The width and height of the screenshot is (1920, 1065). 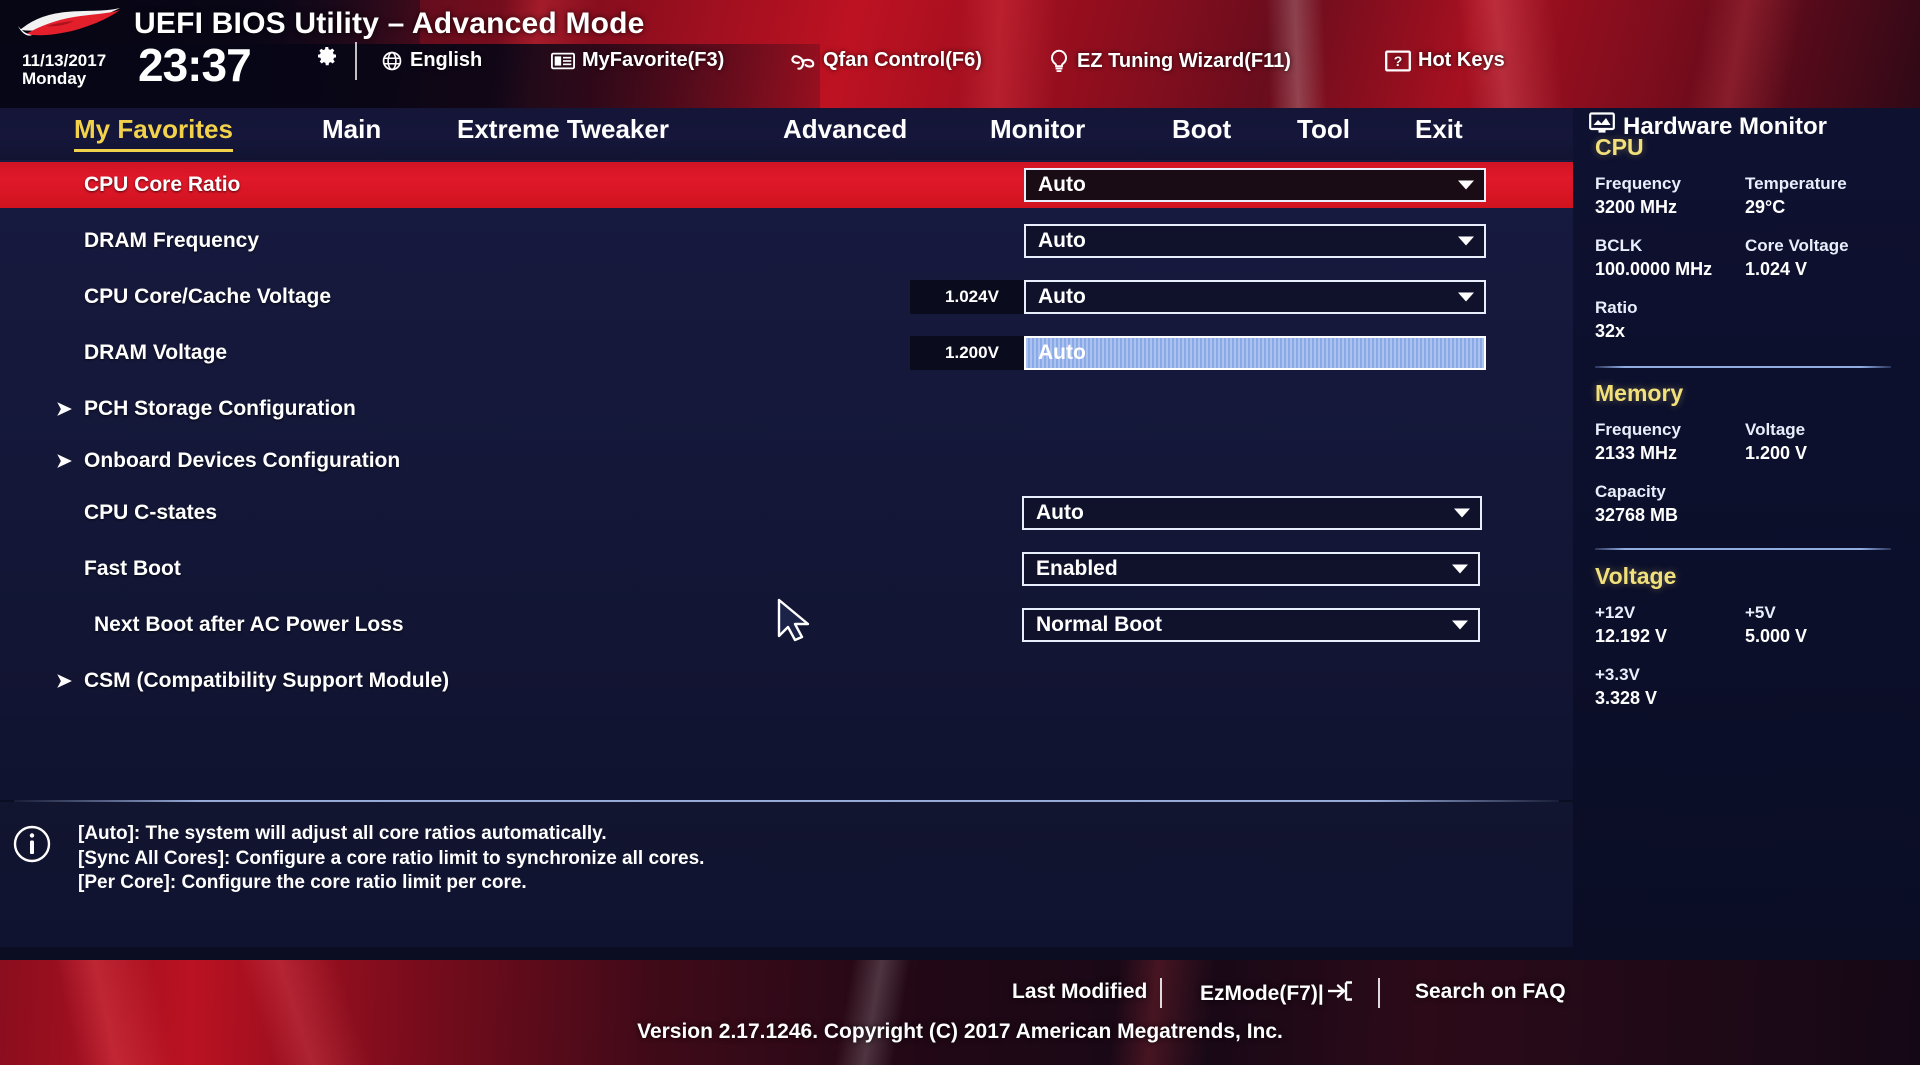 What do you see at coordinates (356, 61) in the screenshot?
I see `header-separator` at bounding box center [356, 61].